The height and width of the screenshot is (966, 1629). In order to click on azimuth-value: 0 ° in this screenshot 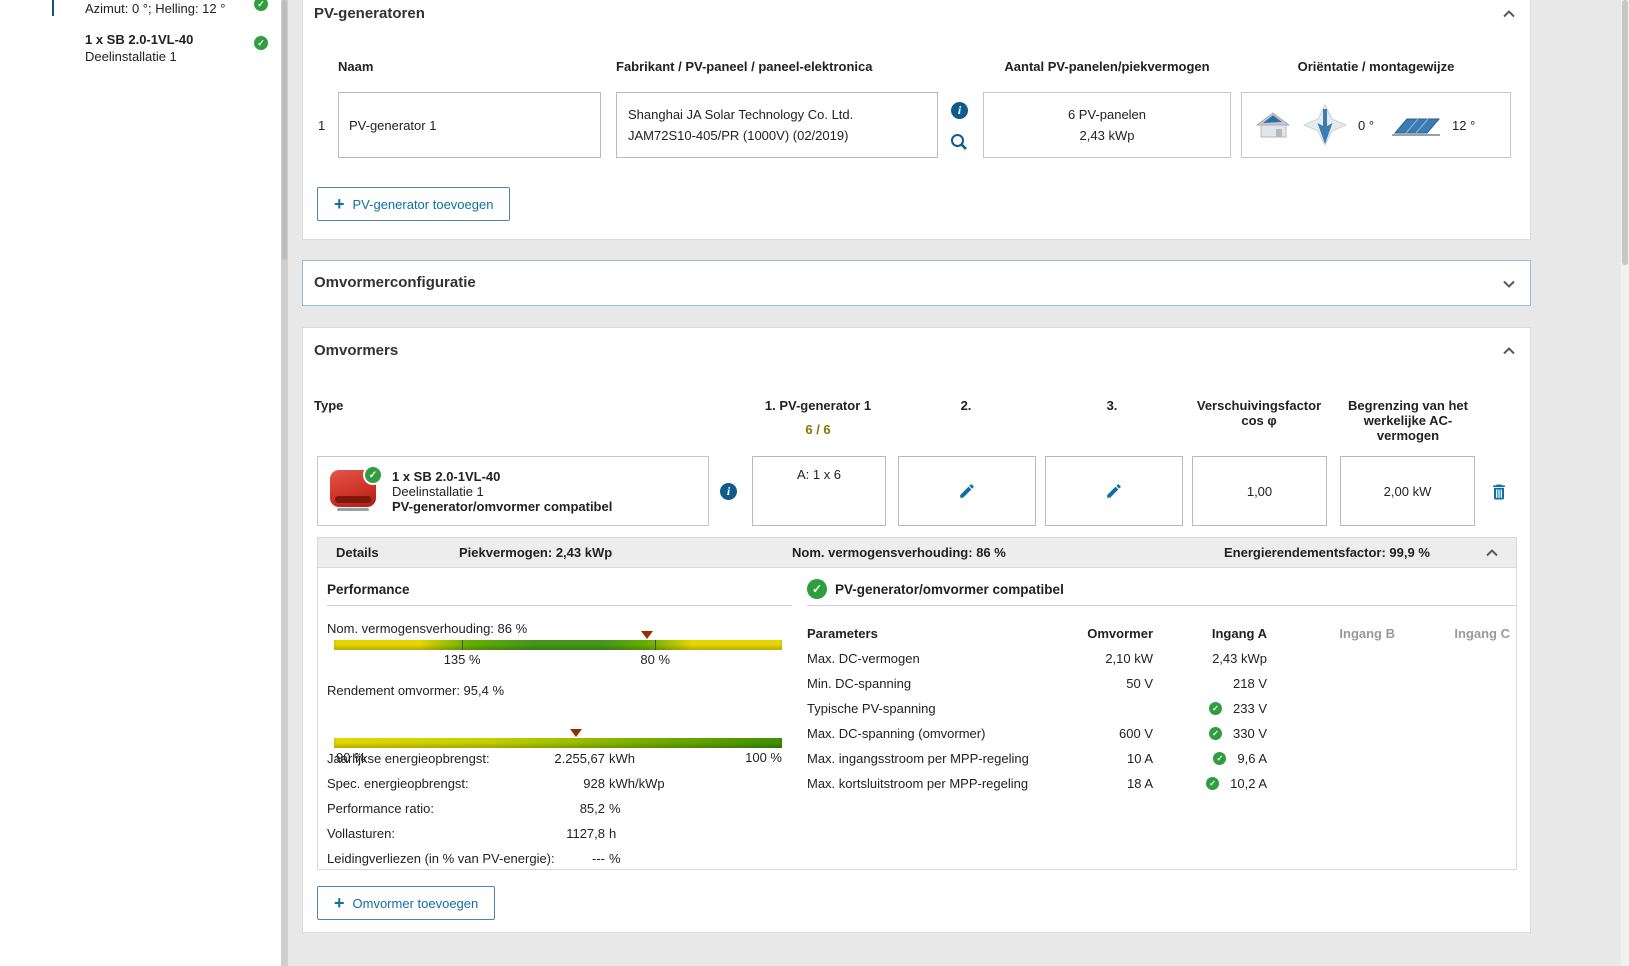, I will do `click(1366, 125)`.